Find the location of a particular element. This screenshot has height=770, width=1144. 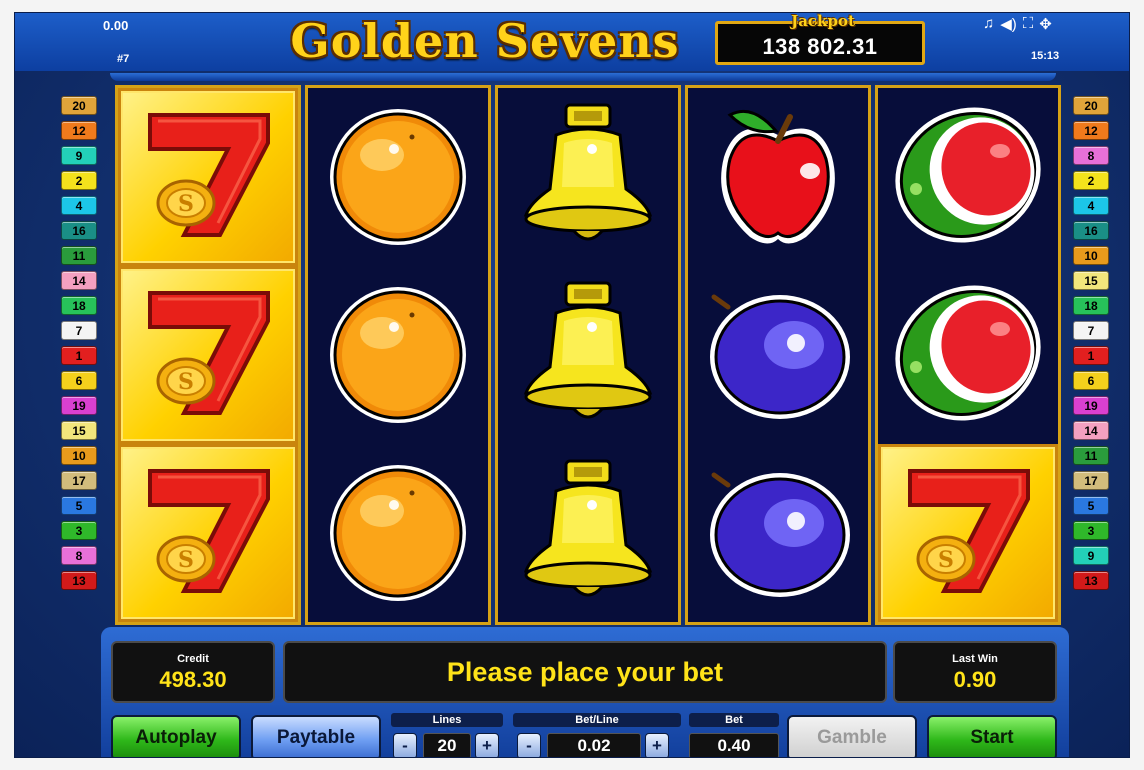

clock: 15:13 is located at coordinates (1045, 56).